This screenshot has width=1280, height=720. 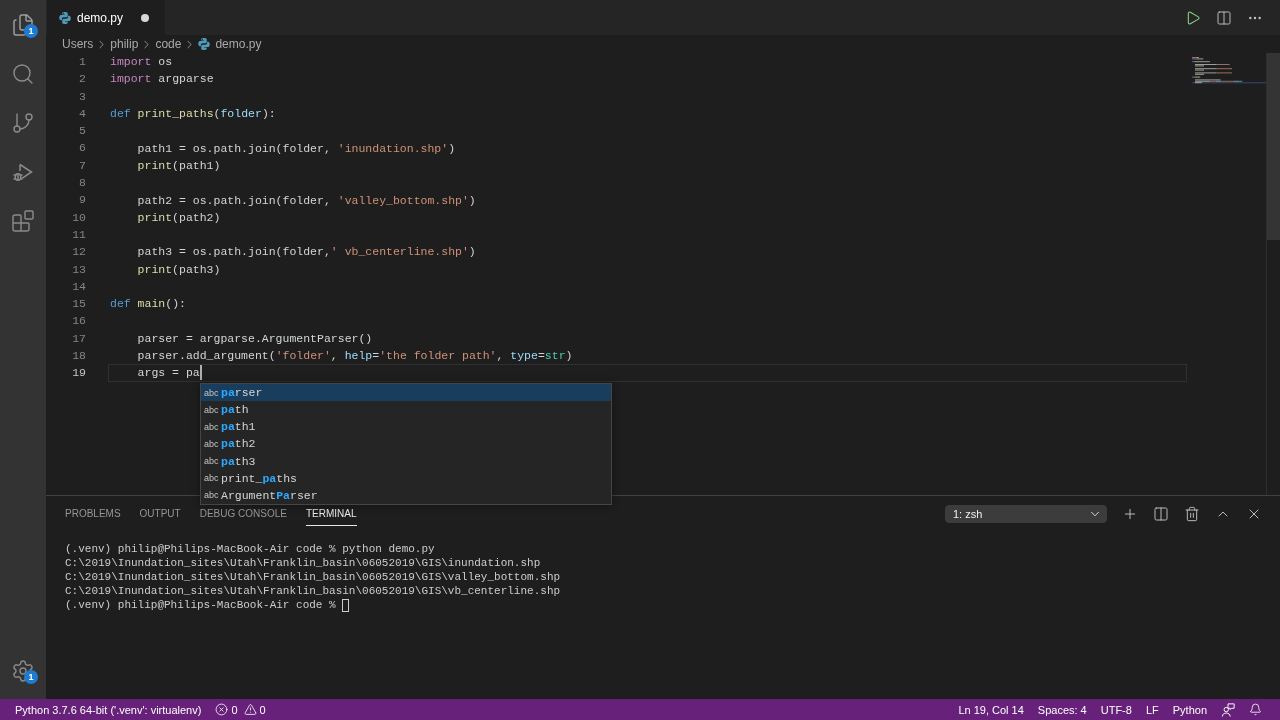 What do you see at coordinates (82, 62) in the screenshot?
I see `line-number: 1` at bounding box center [82, 62].